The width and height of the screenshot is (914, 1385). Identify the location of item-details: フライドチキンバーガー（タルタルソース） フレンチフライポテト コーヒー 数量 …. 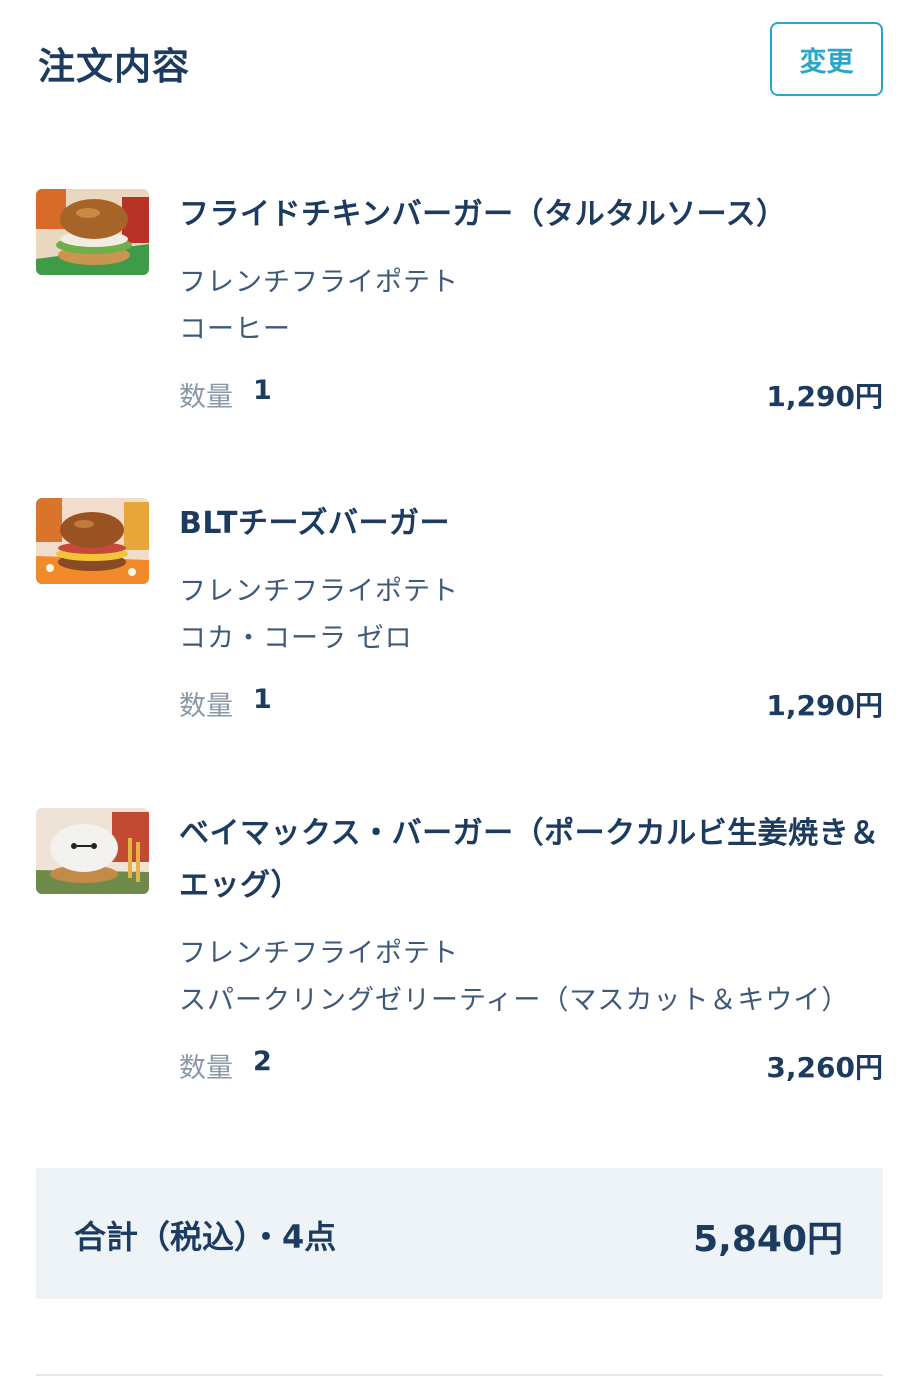
(531, 302).